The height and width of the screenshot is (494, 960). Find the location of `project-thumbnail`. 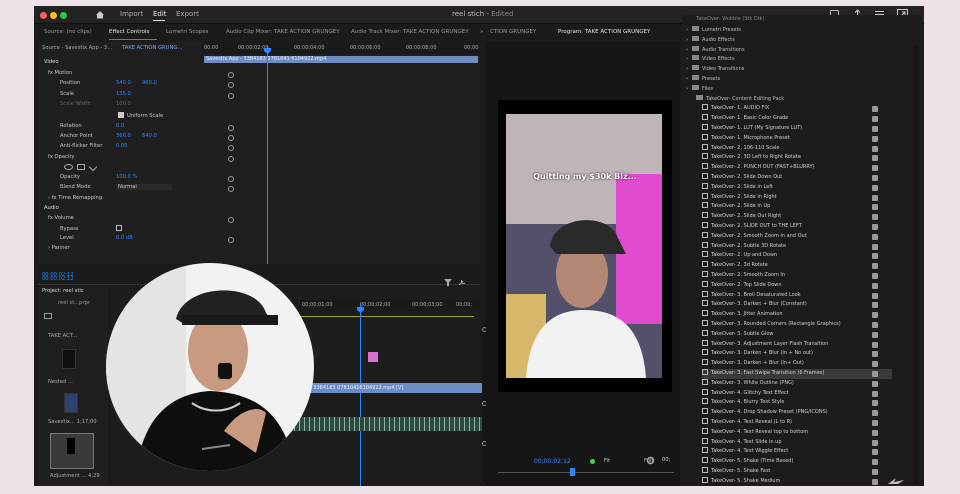

project-thumbnail is located at coordinates (69, 359).